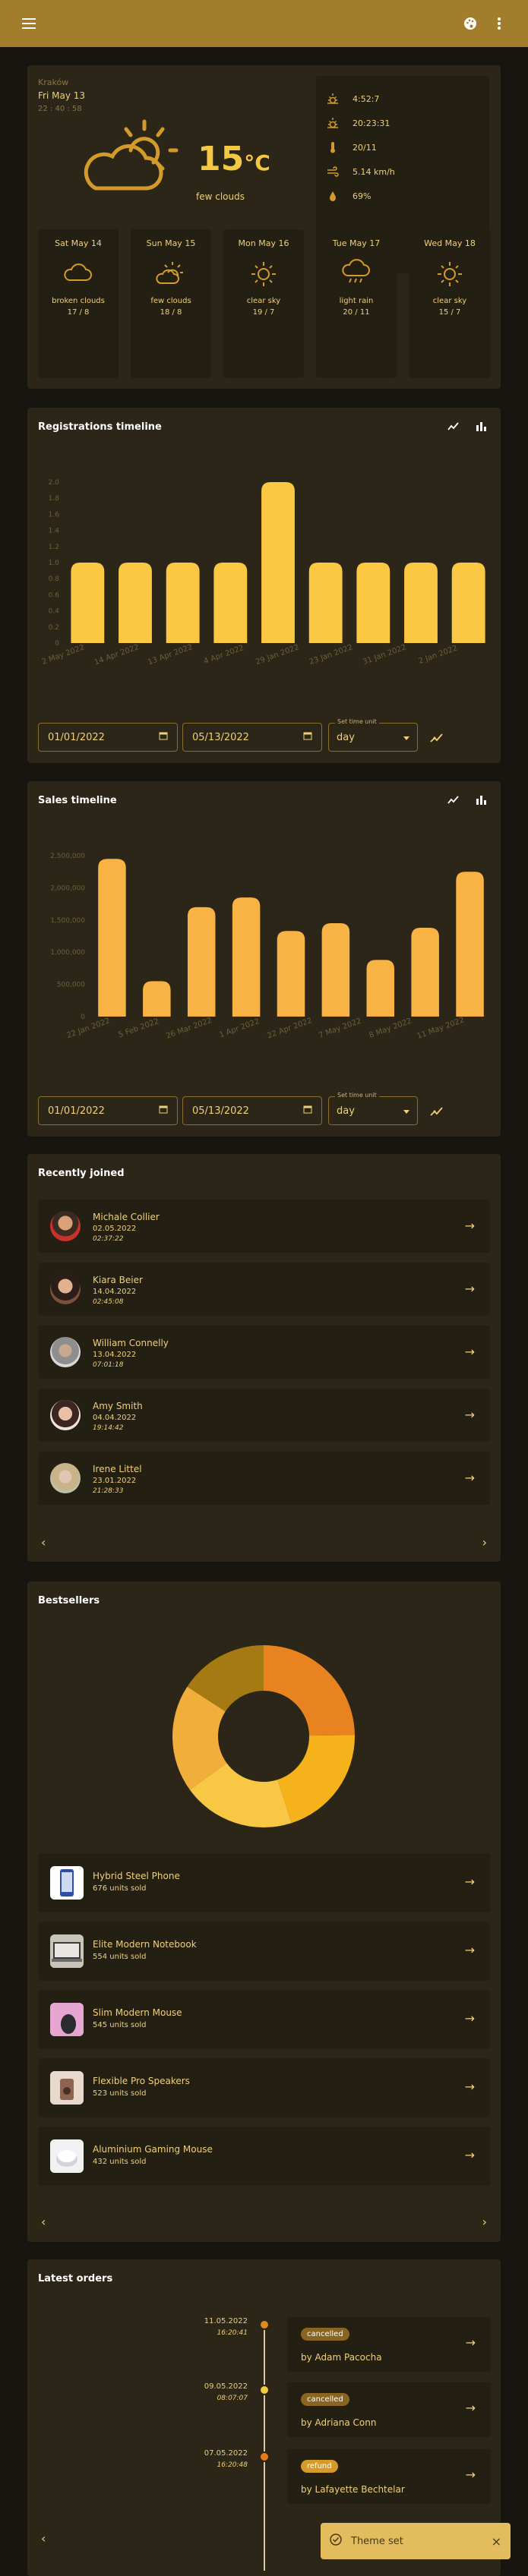 Image resolution: width=528 pixels, height=2576 pixels. Describe the element at coordinates (263, 303) in the screenshot. I see `forecast-day: Mon May 16 clear sky 19 / 7` at that location.